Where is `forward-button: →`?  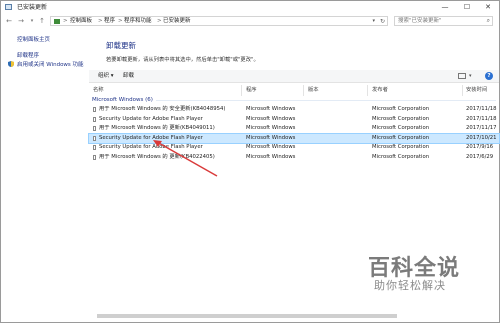
forward-button: → is located at coordinates (21, 21).